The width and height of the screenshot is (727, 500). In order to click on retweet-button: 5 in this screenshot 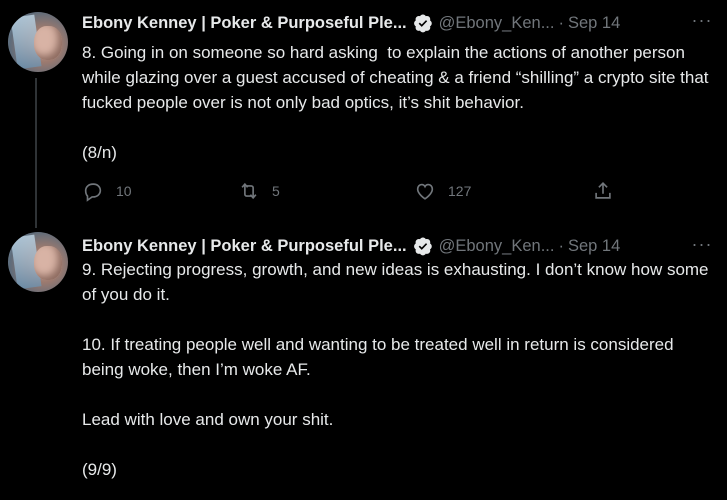, I will do `click(259, 191)`.